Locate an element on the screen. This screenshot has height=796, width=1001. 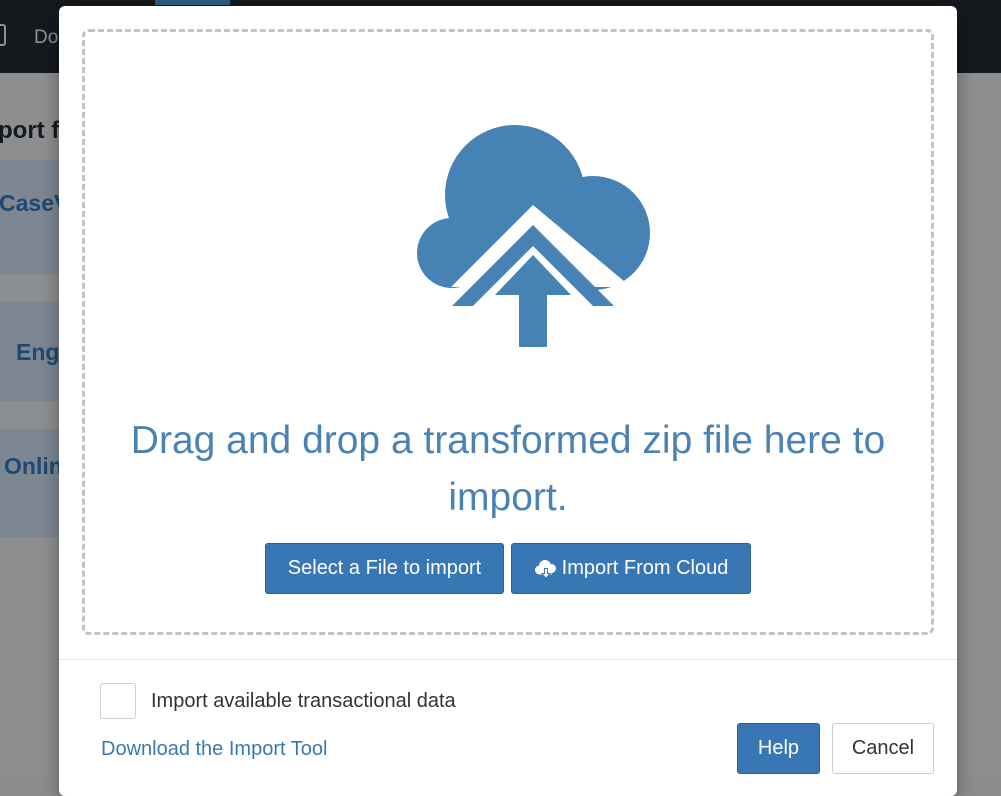
cancel-button: Cancel is located at coordinates (883, 748).